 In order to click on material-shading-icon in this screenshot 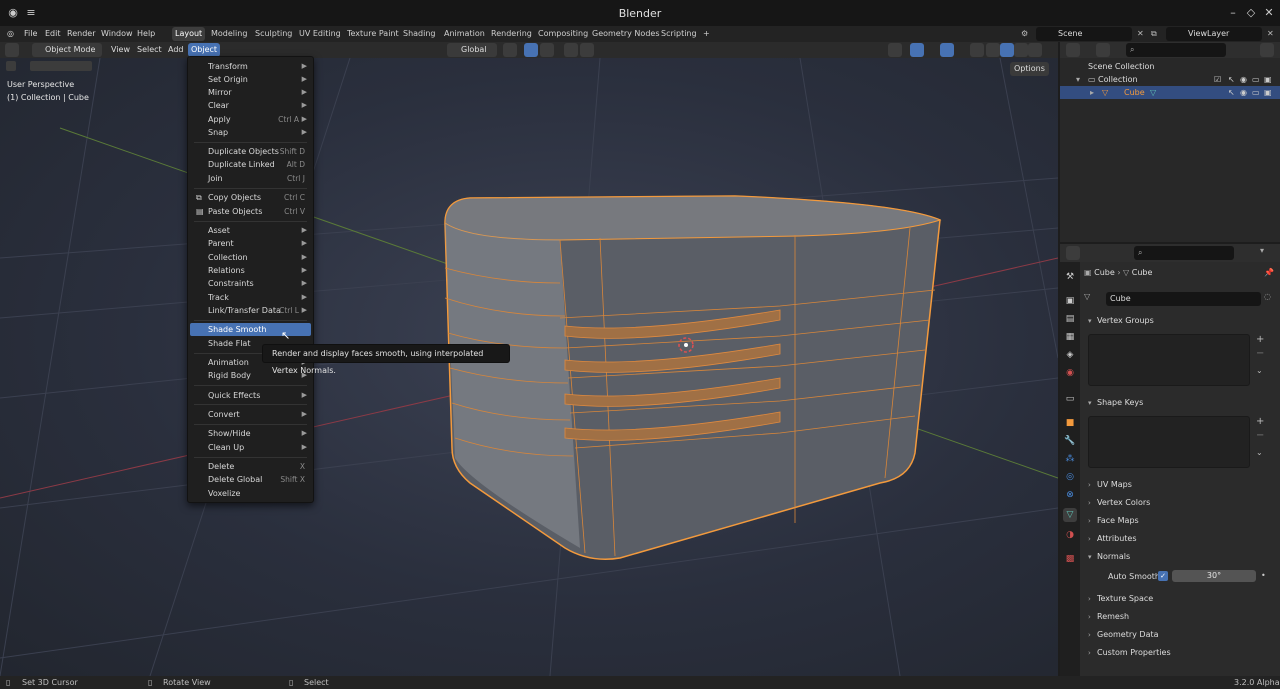, I will do `click(1021, 50)`.